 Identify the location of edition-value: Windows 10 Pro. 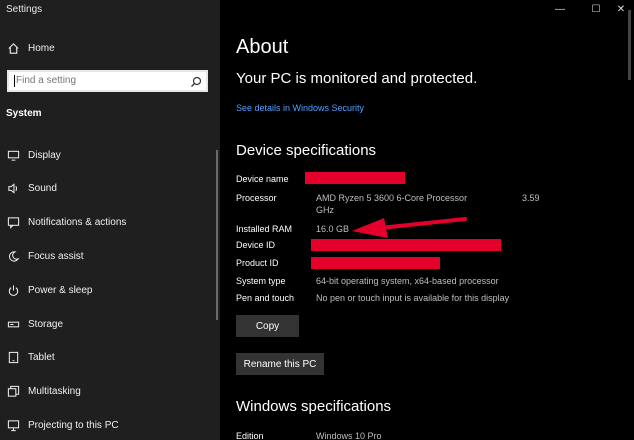
(349, 435).